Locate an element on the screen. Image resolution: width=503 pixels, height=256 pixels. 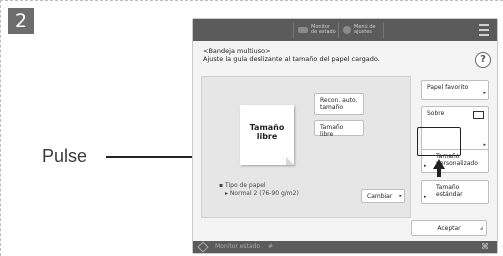
help-button: ? is located at coordinates (483, 60).